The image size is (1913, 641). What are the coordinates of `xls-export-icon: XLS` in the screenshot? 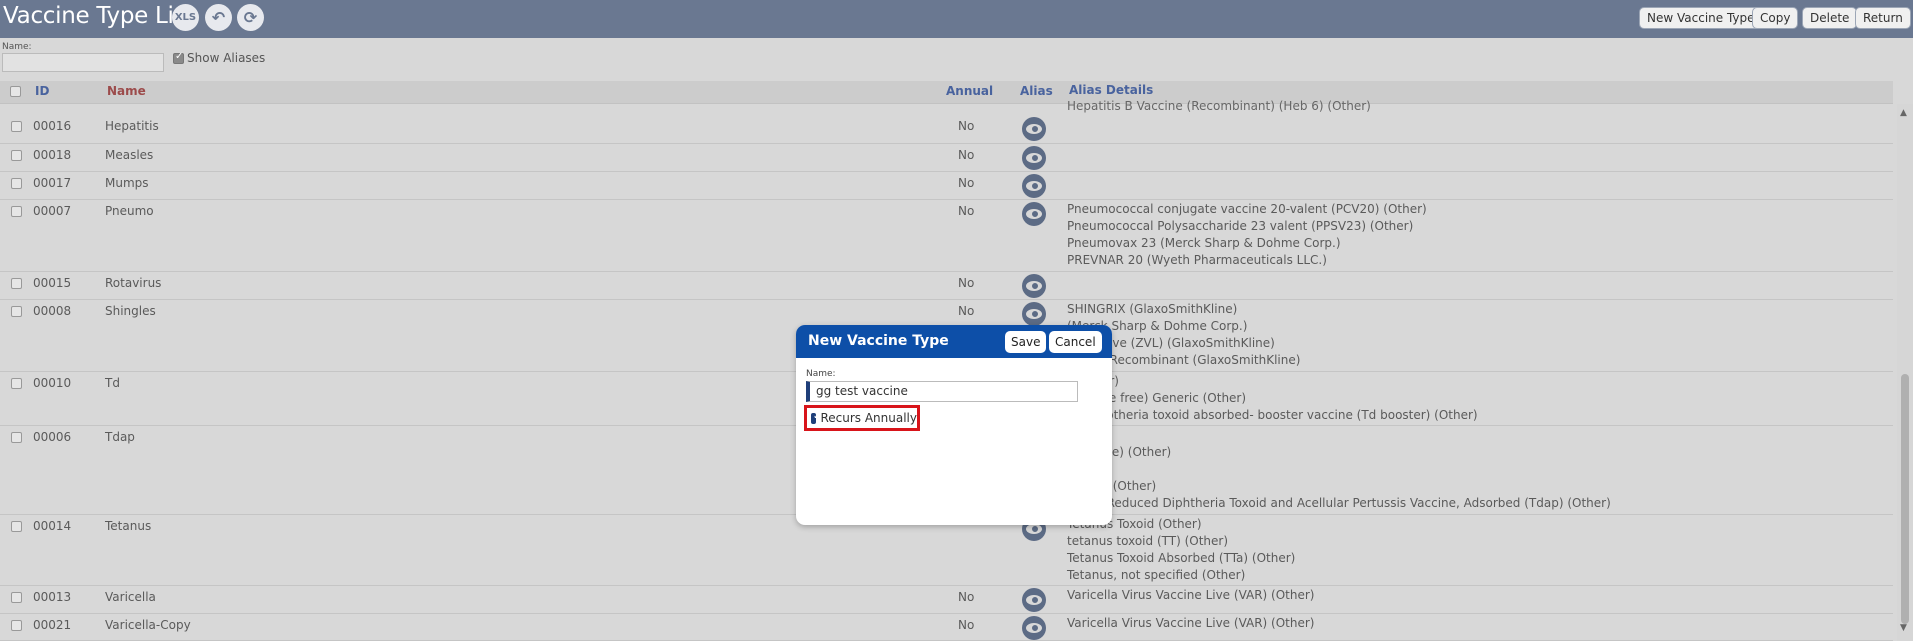 It's located at (185, 17).